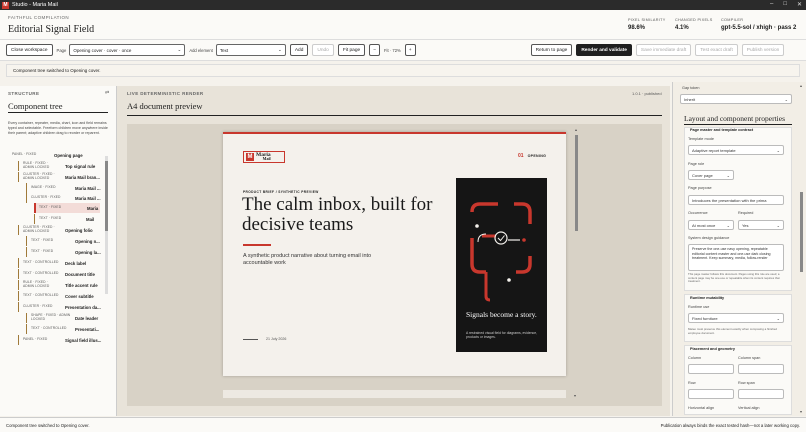 This screenshot has width=806, height=432. I want to click on render-validate-button: Render and validate, so click(604, 50).